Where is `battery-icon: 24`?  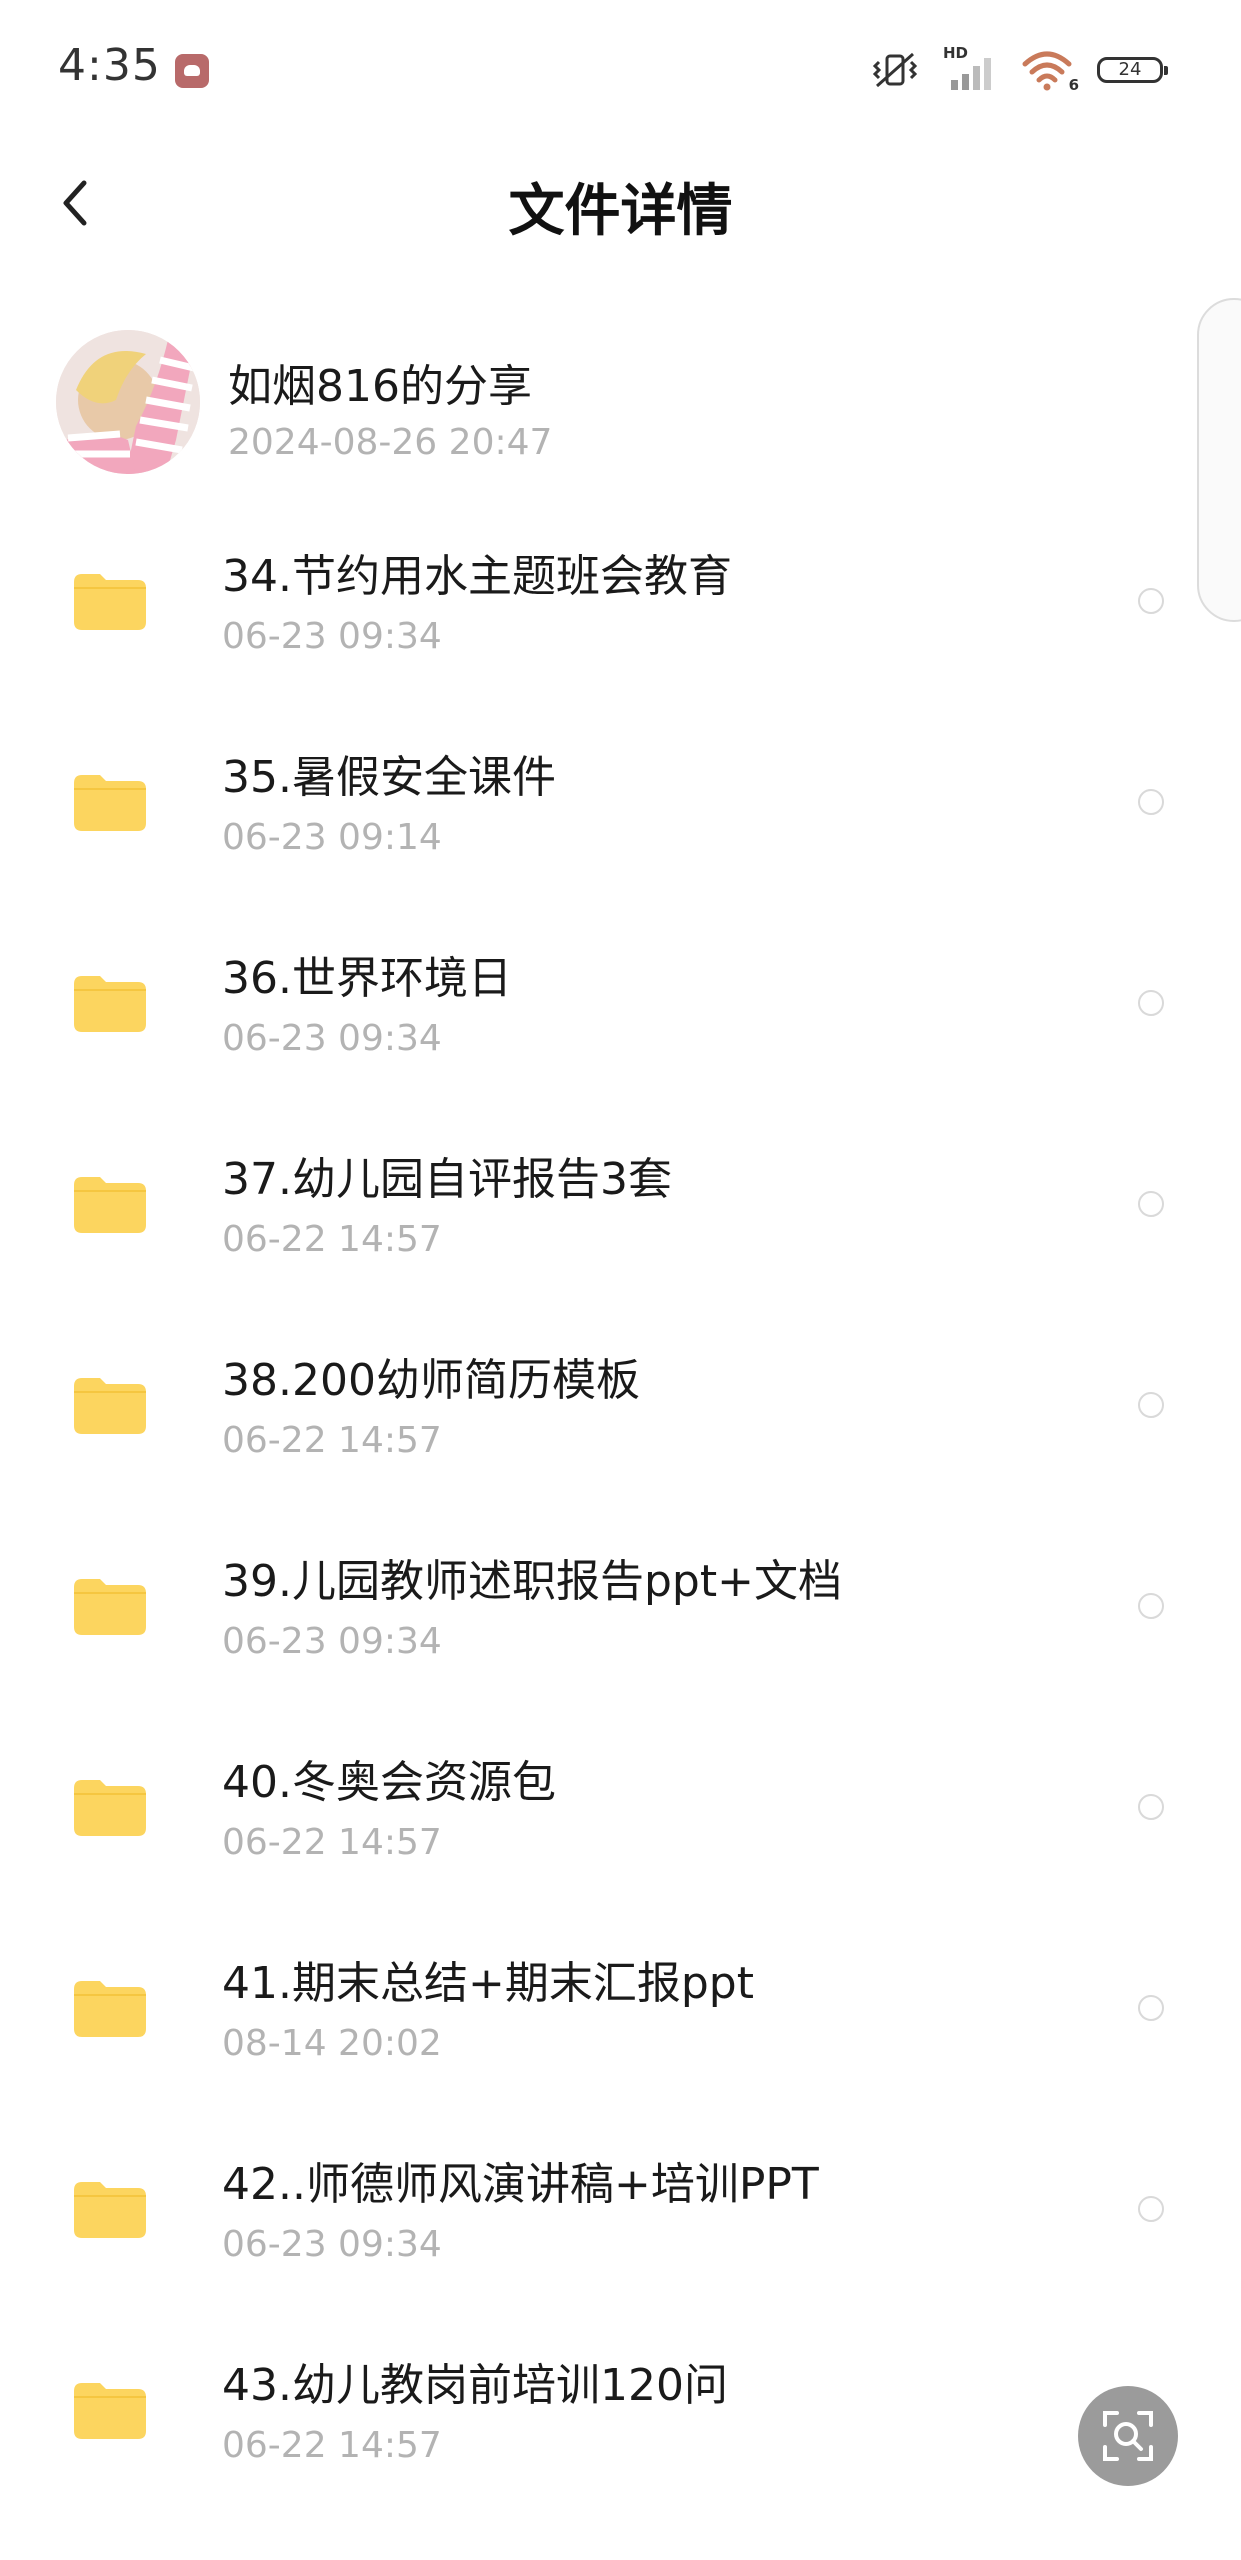 battery-icon: 24 is located at coordinates (1132, 70).